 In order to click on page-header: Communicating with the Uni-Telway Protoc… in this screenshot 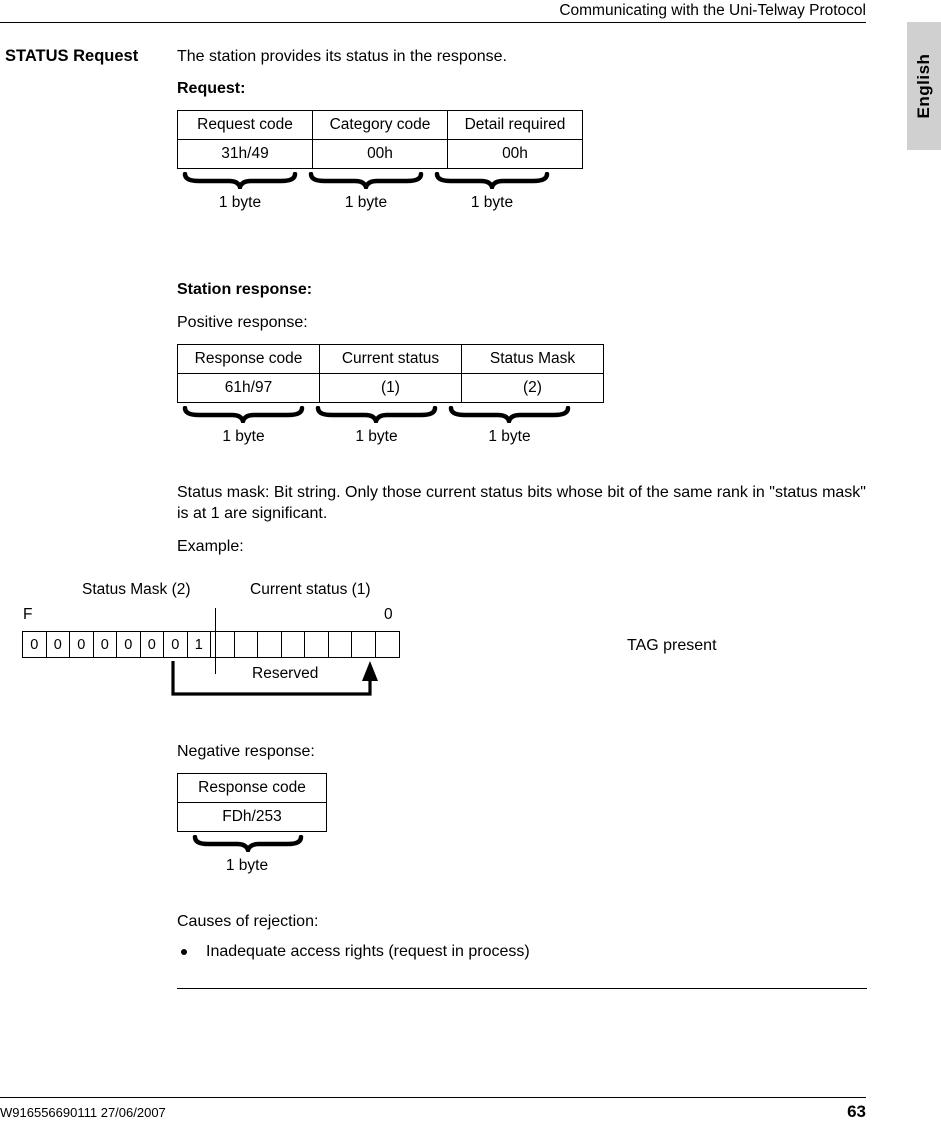, I will do `click(712, 10)`.